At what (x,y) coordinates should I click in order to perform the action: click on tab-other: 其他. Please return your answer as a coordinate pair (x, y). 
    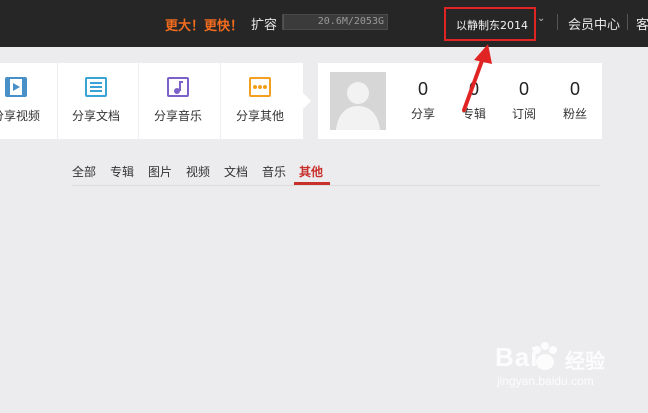
    Looking at the image, I should click on (311, 171).